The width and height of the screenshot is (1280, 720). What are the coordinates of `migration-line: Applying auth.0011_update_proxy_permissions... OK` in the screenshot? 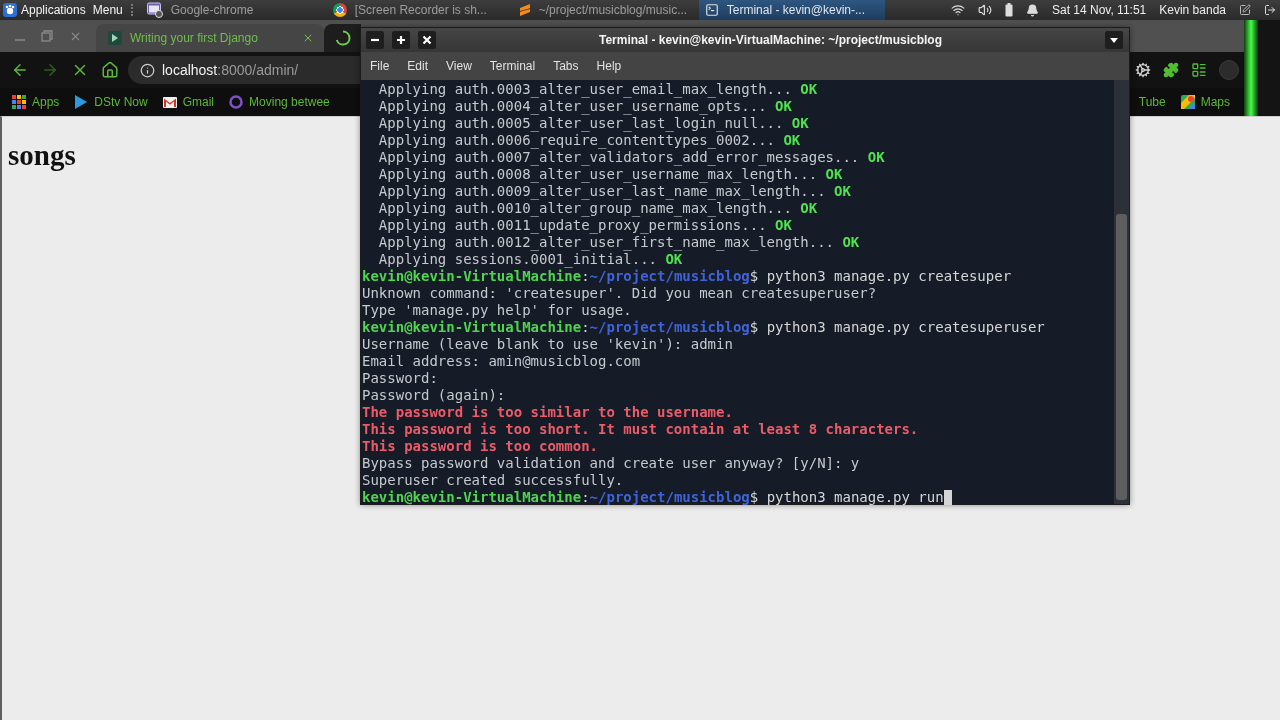 It's located at (585, 225).